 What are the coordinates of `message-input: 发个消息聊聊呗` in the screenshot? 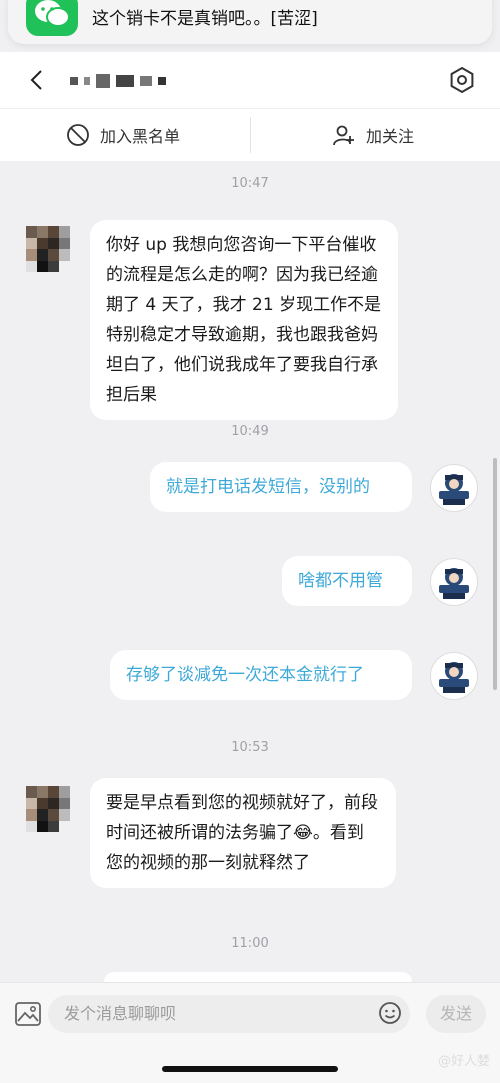 It's located at (229, 1014).